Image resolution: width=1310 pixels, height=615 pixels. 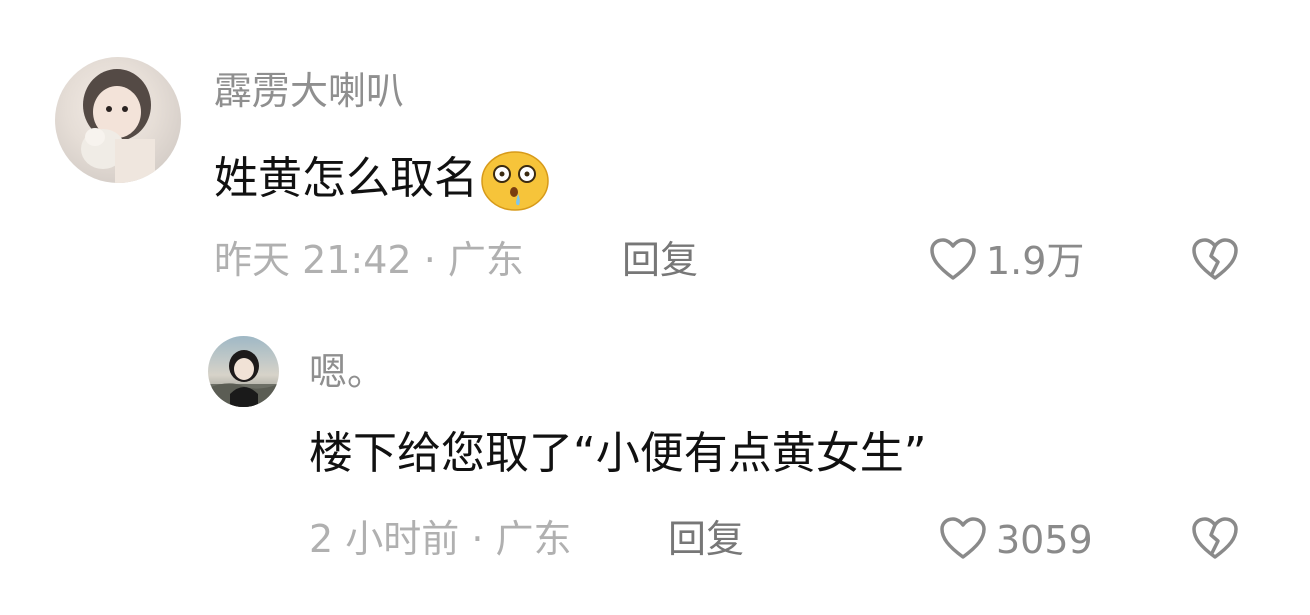 What do you see at coordinates (346, 178) in the screenshot?
I see `comment-body: 姓黄怎么取名` at bounding box center [346, 178].